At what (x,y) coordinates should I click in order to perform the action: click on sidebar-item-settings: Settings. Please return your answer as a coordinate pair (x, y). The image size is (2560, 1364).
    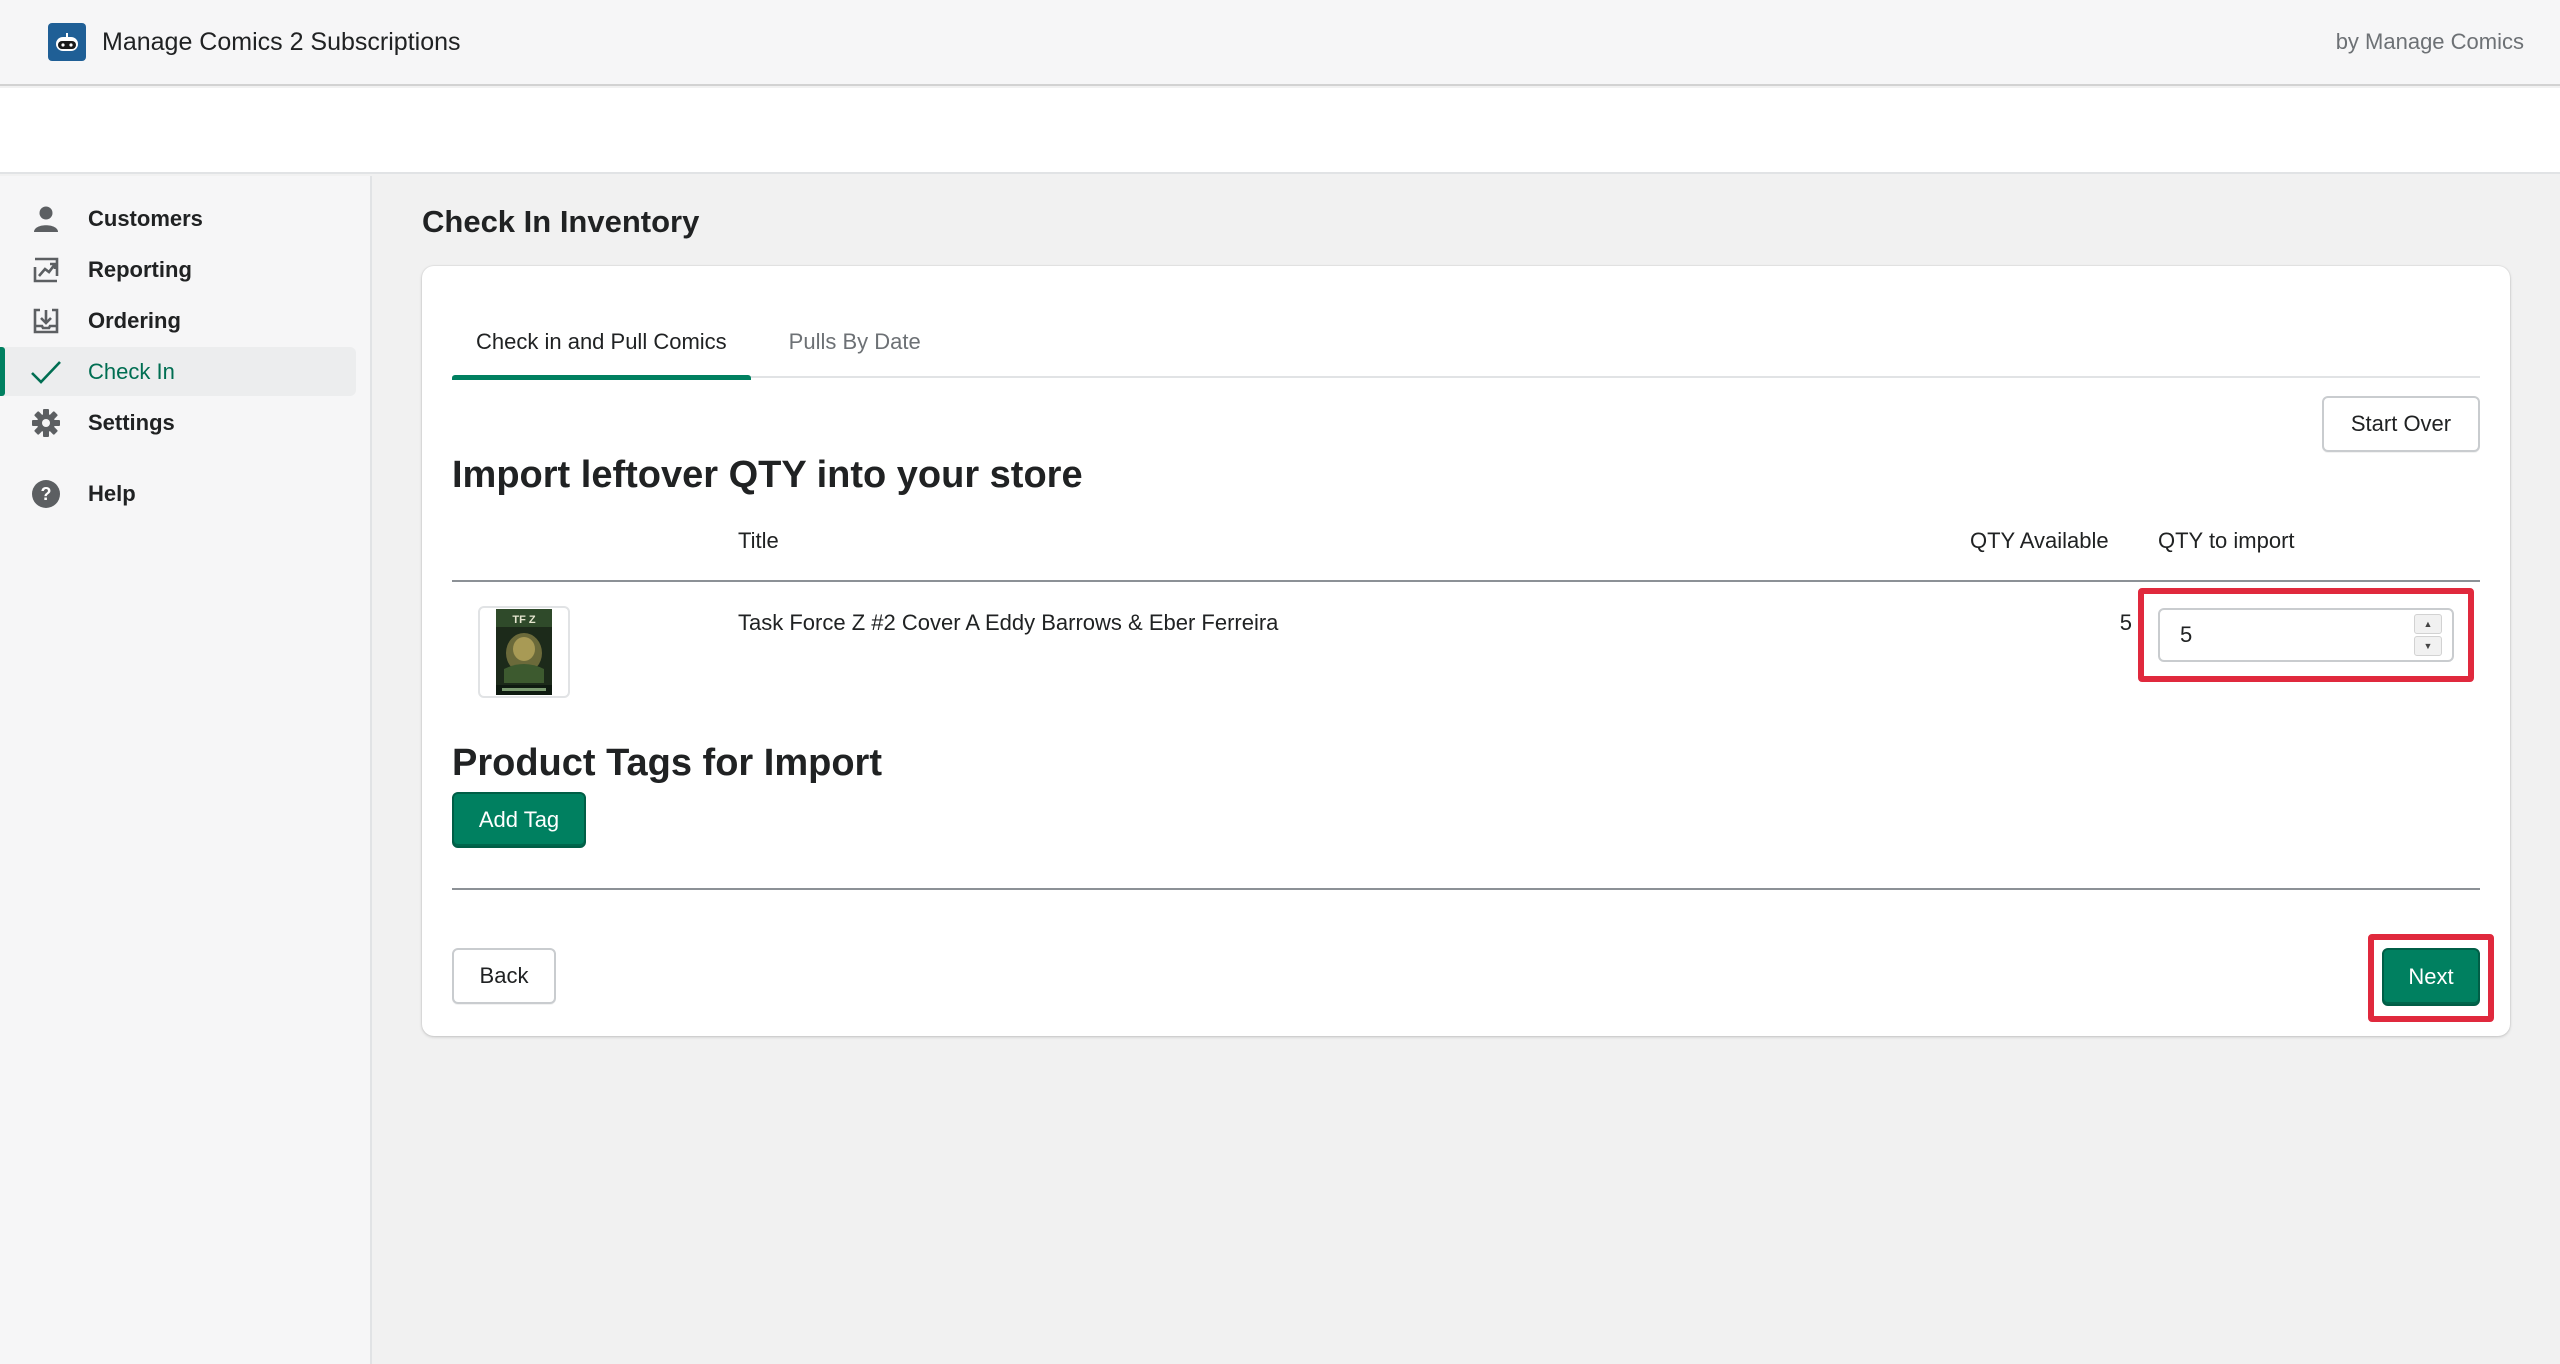
    Looking at the image, I should click on (178, 422).